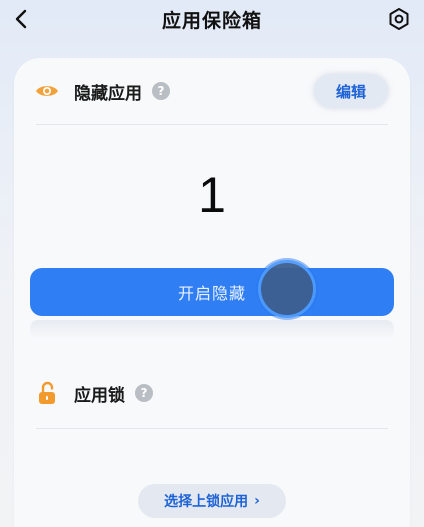 The width and height of the screenshot is (424, 527). I want to click on hidden-apps-header: 隐藏应用 ?, so click(102, 91).